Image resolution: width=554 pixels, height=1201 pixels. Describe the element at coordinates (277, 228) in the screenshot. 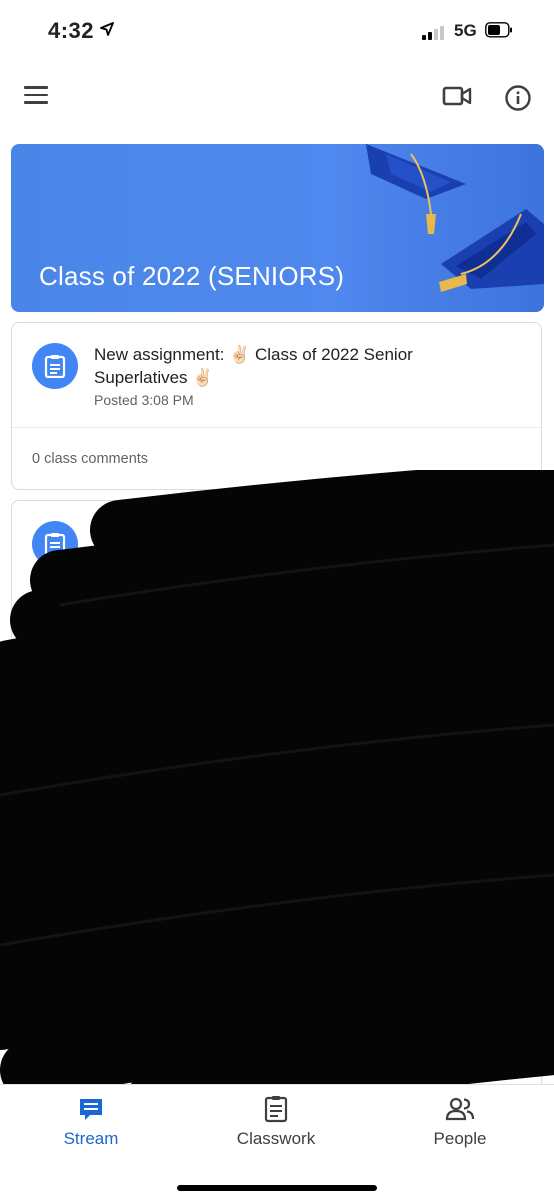

I see `class-banner: Class of 2022 (SENIORS)` at that location.